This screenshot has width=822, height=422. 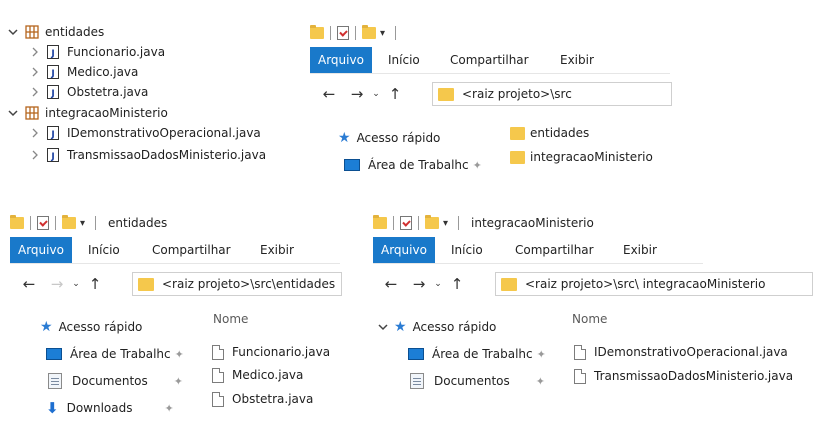 I want to click on address-bar: <raiz projeto>\src\ integracaoMinisterio, so click(x=654, y=284).